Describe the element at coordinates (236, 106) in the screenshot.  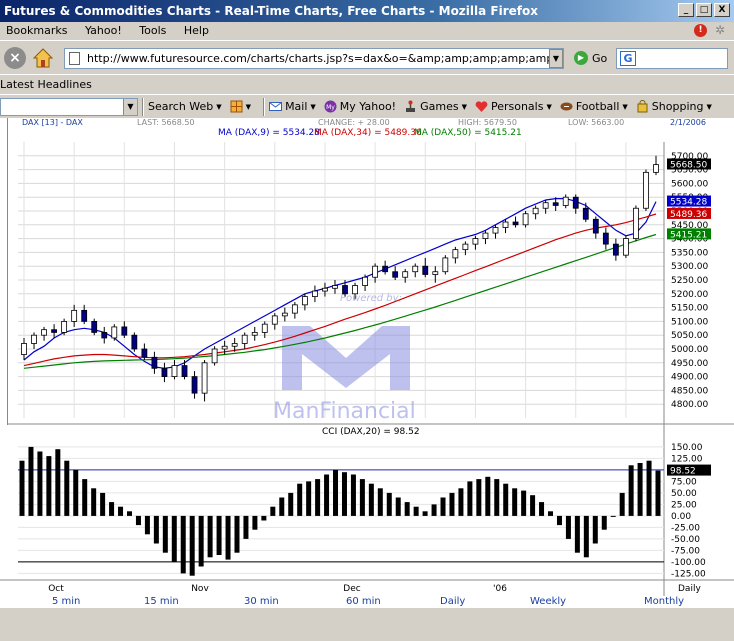
I see `highlight-icon` at that location.